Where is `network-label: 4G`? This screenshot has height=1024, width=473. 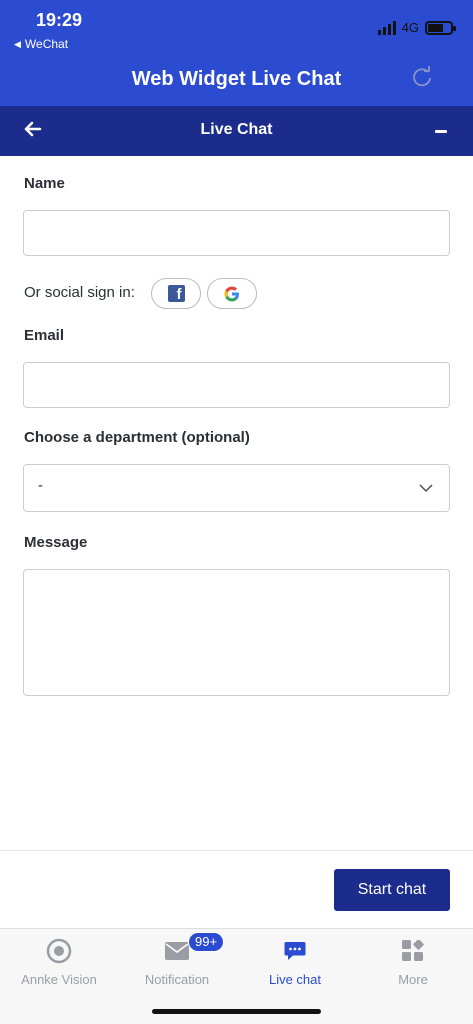
network-label: 4G is located at coordinates (410, 27).